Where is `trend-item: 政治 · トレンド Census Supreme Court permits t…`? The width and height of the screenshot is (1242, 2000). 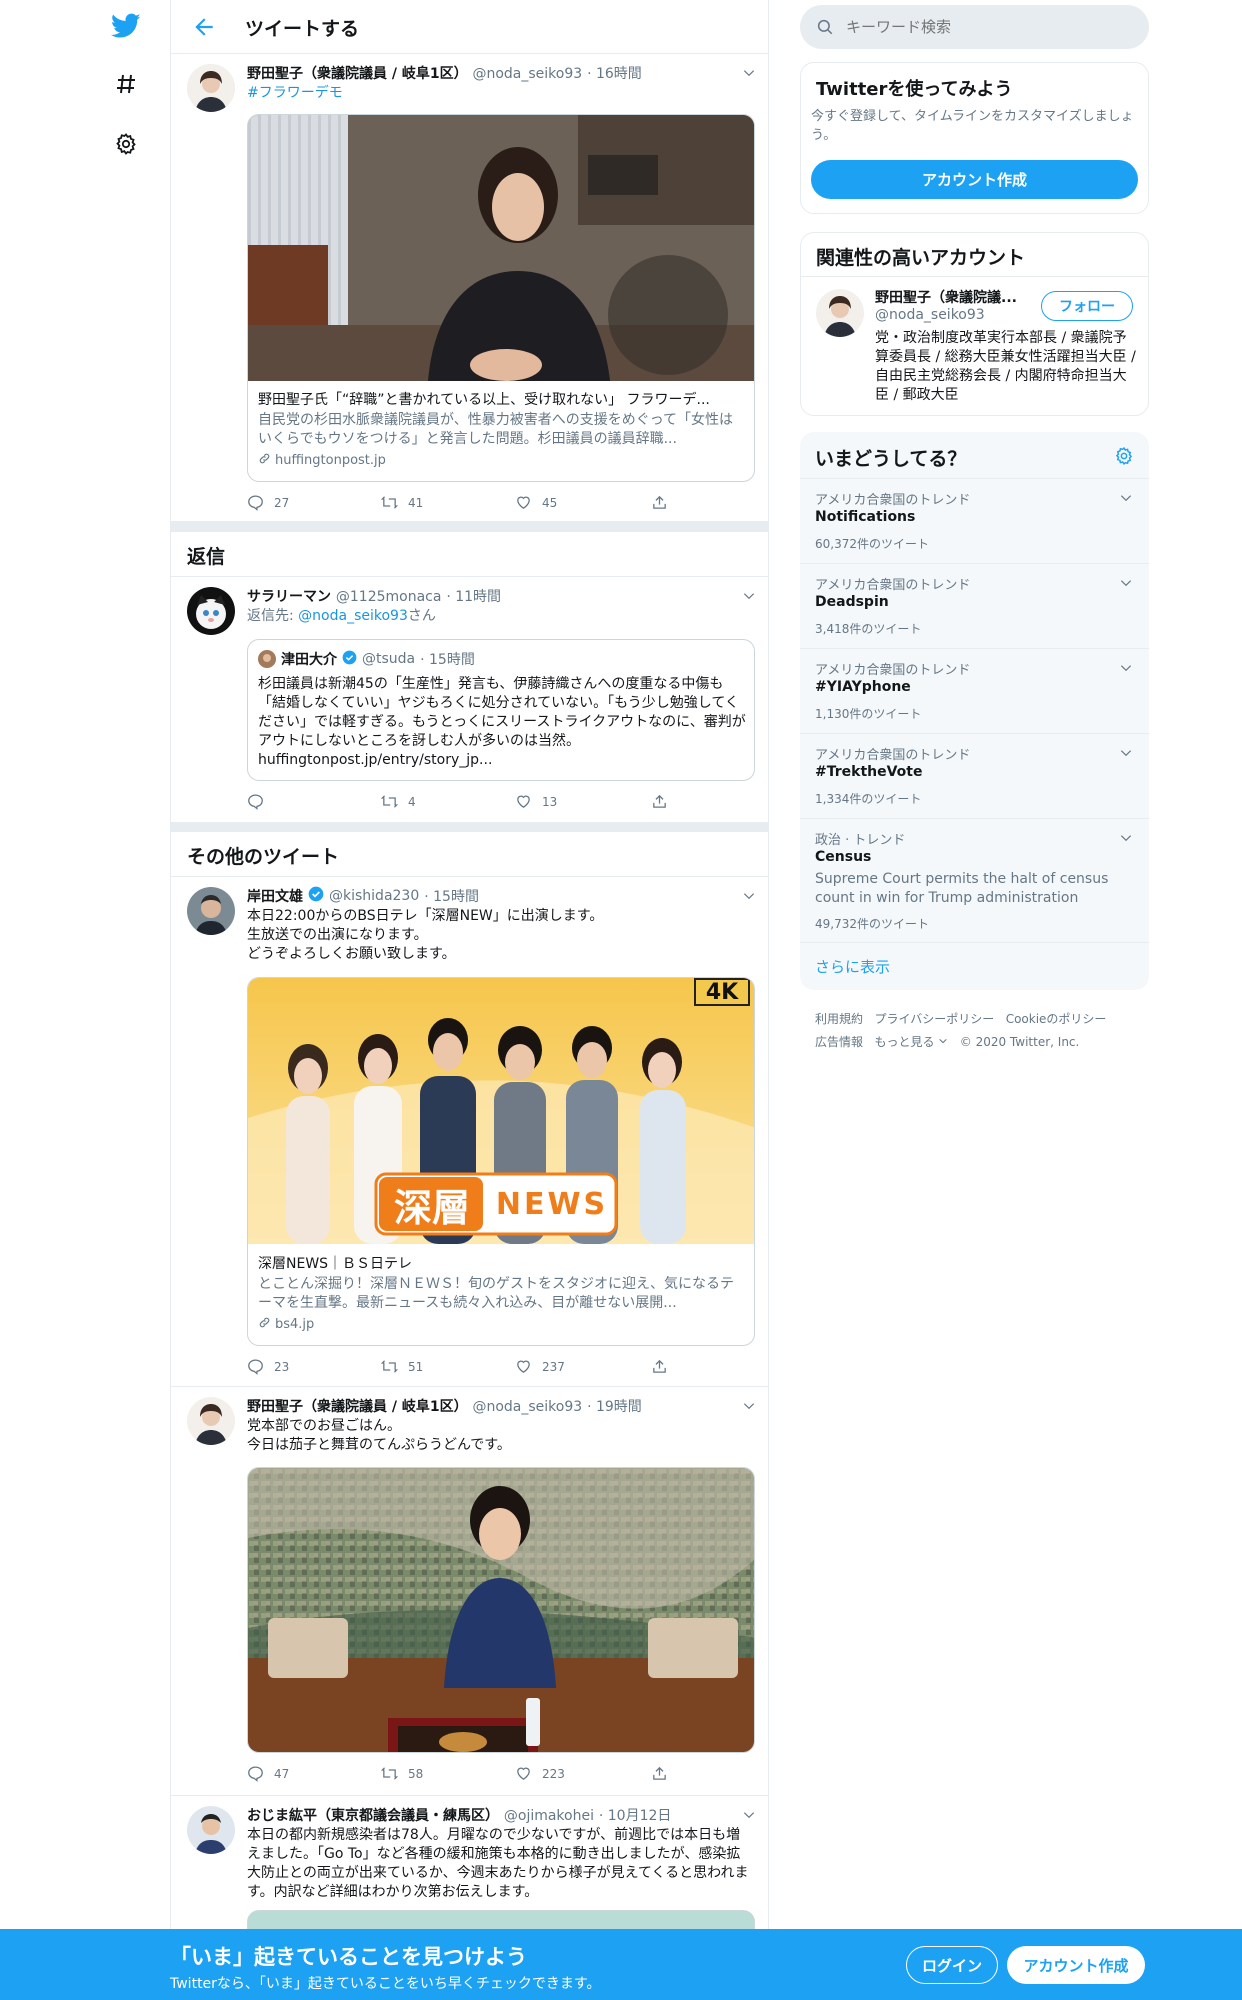 trend-item: 政治 · トレンド Census Supreme Court permits t… is located at coordinates (974, 880).